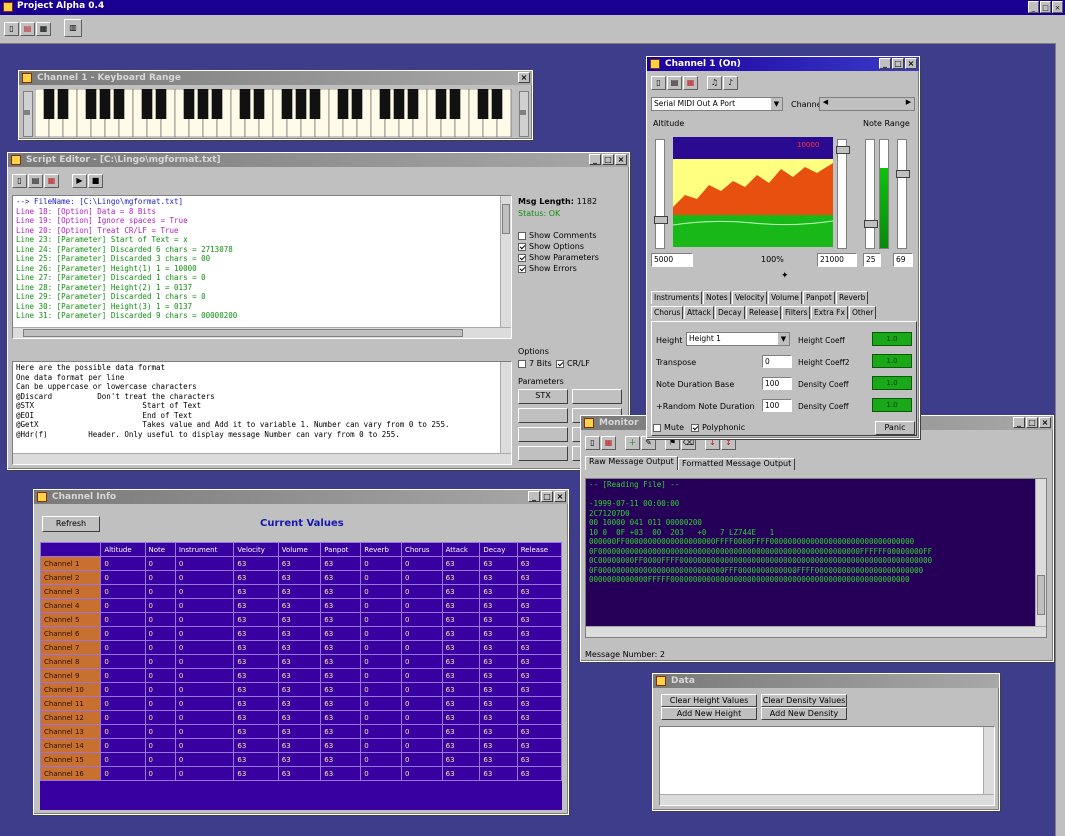 The width and height of the screenshot is (1065, 836). I want to click on option-7bits: 7 Bits, so click(535, 363).